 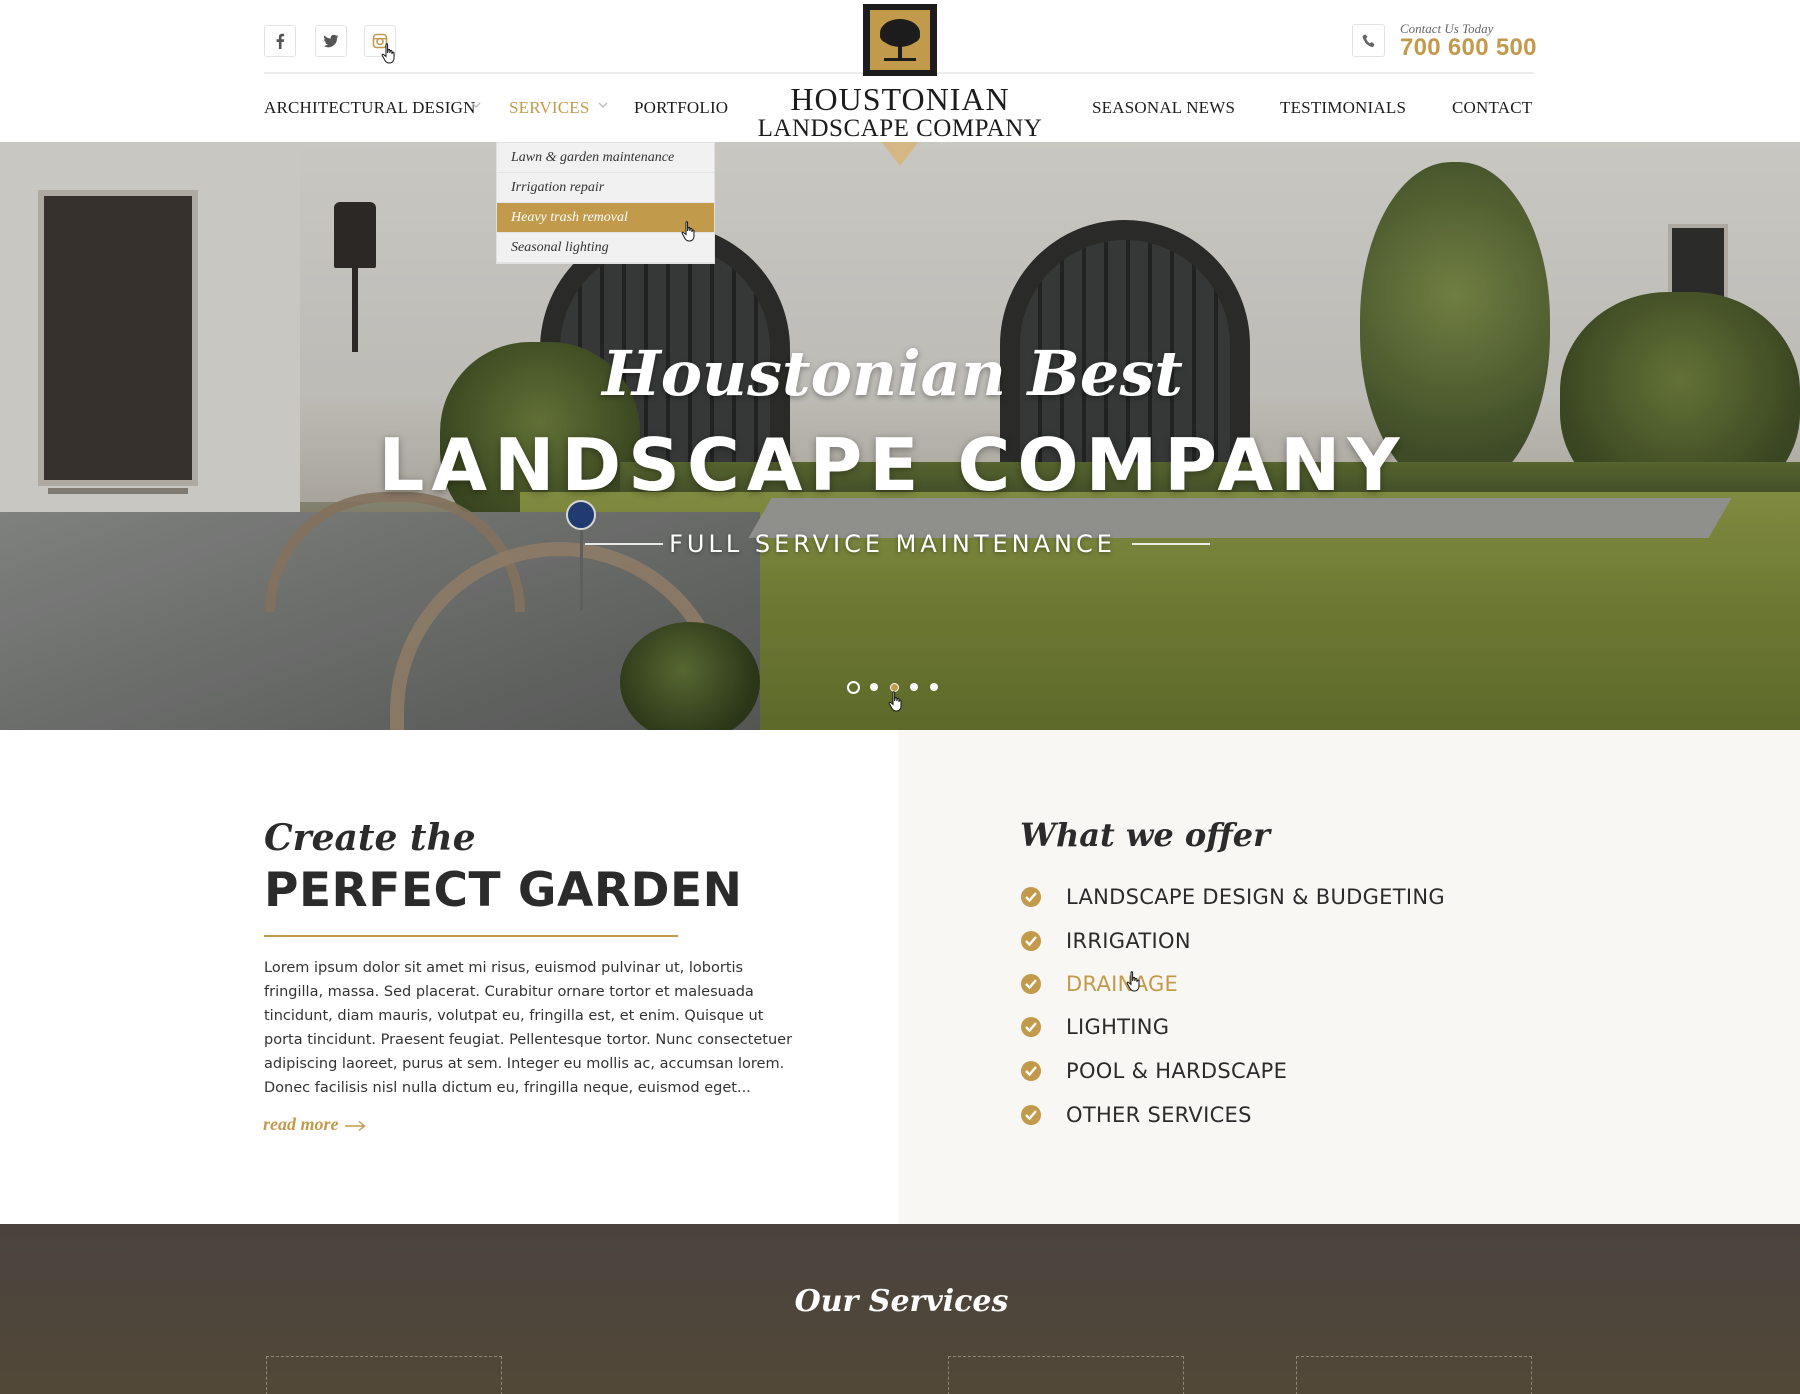 I want to click on offer-item-pool: POOL & HARDSCAPE, so click(x=1153, y=1071).